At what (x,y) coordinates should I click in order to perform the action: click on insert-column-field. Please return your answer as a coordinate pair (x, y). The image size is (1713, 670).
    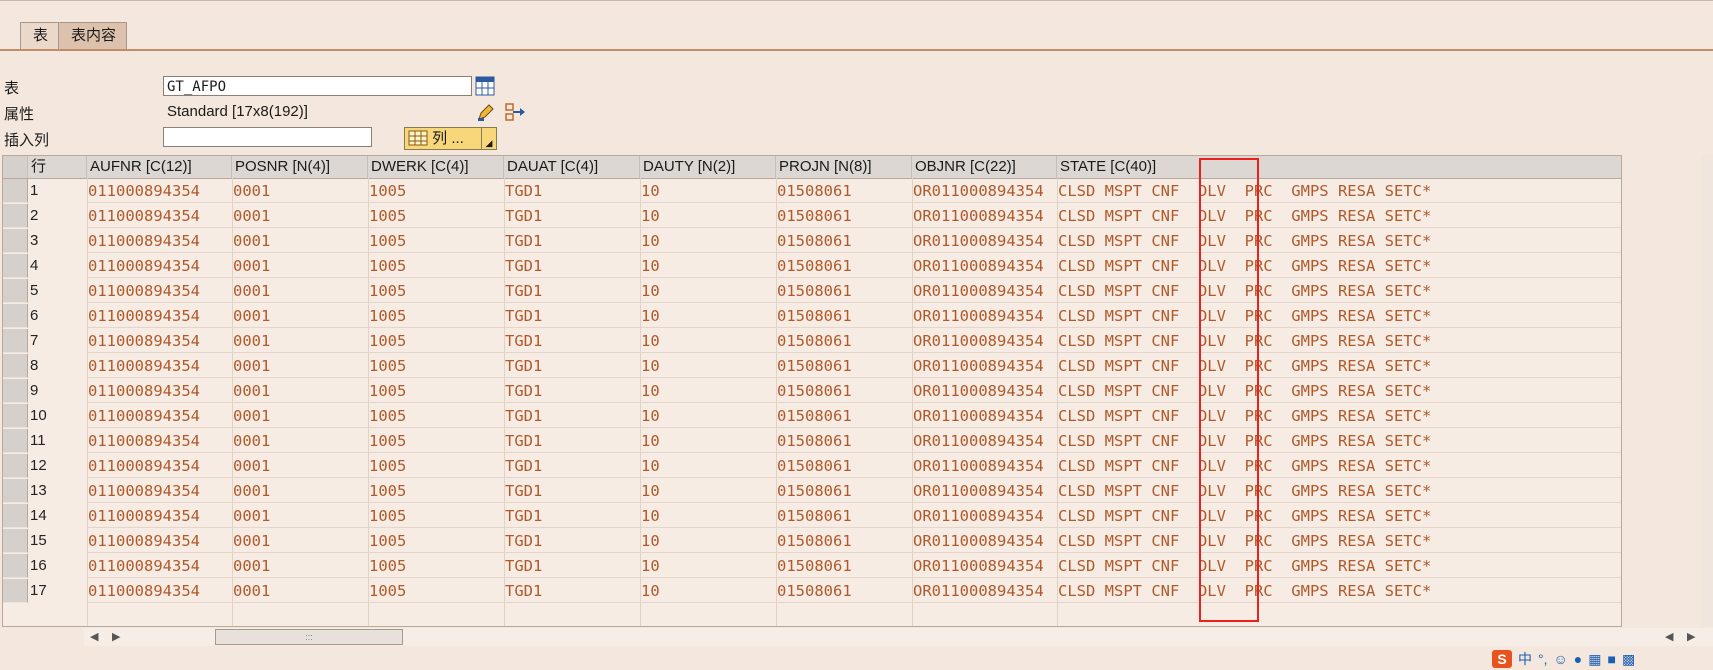
    Looking at the image, I should click on (267, 137).